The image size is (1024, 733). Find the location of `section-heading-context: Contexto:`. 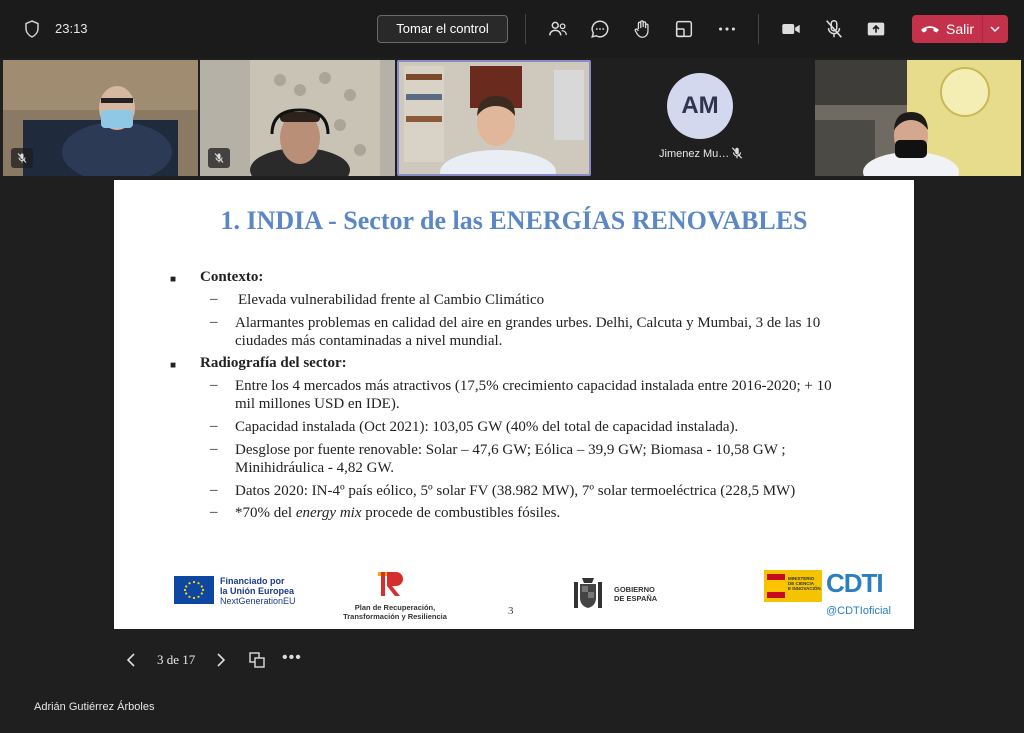

section-heading-context: Contexto: is located at coordinates (232, 277).